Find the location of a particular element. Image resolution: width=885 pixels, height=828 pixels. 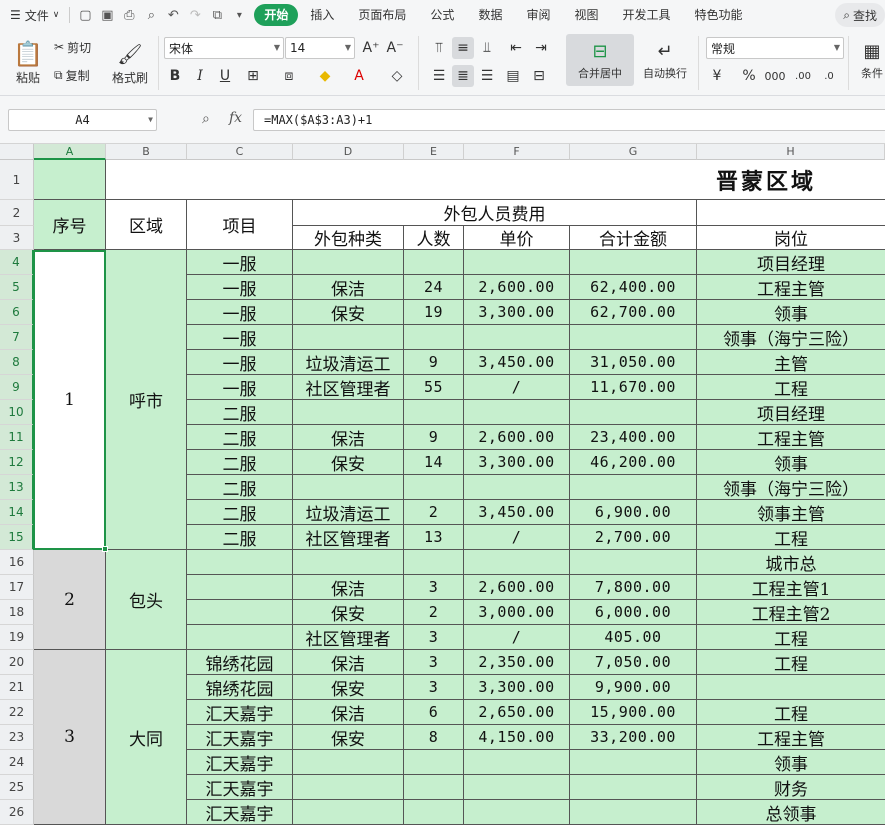

clear-icon: ◇ is located at coordinates (397, 76).